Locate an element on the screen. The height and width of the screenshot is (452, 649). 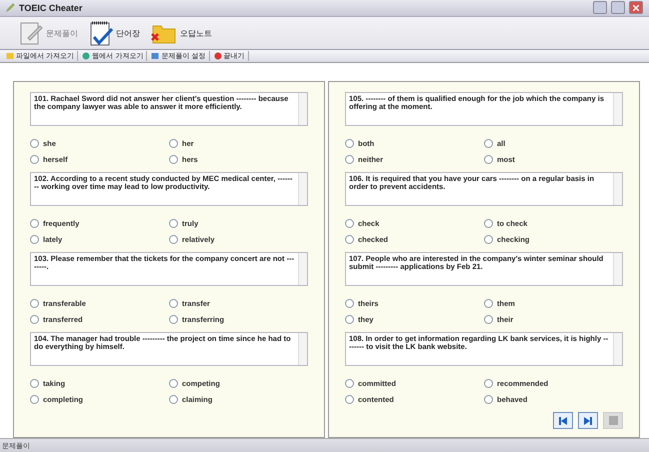
skip-back-icon is located at coordinates (563, 421).